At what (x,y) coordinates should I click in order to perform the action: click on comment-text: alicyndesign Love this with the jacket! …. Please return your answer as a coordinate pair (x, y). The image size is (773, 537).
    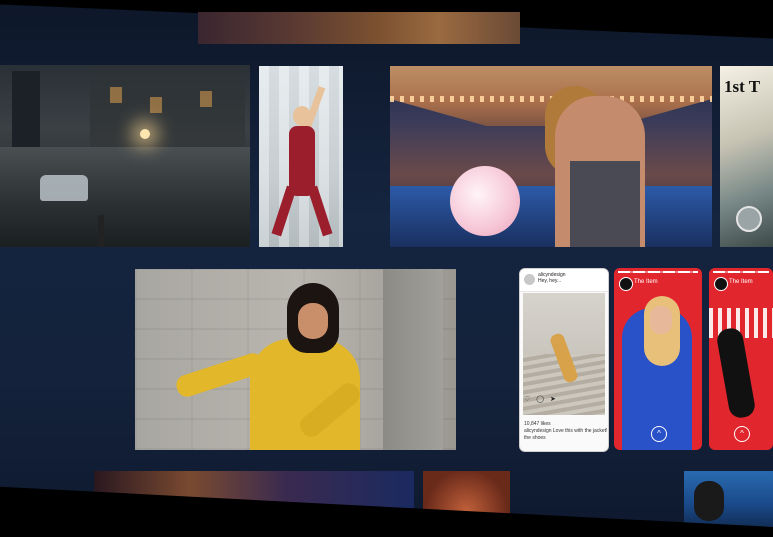
    Looking at the image, I should click on (566, 434).